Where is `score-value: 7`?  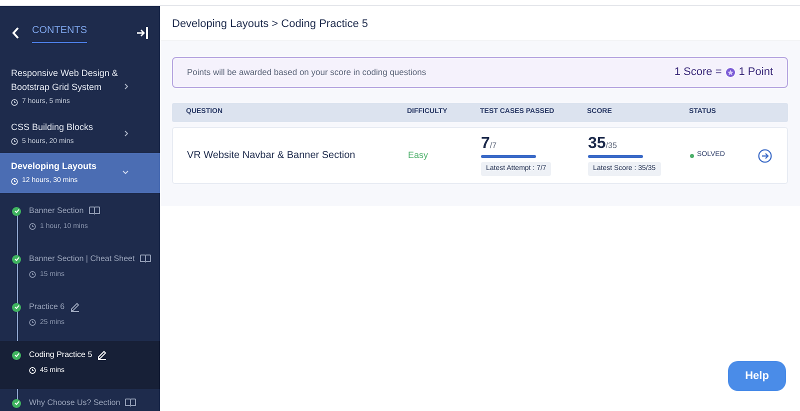
score-value: 7 is located at coordinates (485, 143).